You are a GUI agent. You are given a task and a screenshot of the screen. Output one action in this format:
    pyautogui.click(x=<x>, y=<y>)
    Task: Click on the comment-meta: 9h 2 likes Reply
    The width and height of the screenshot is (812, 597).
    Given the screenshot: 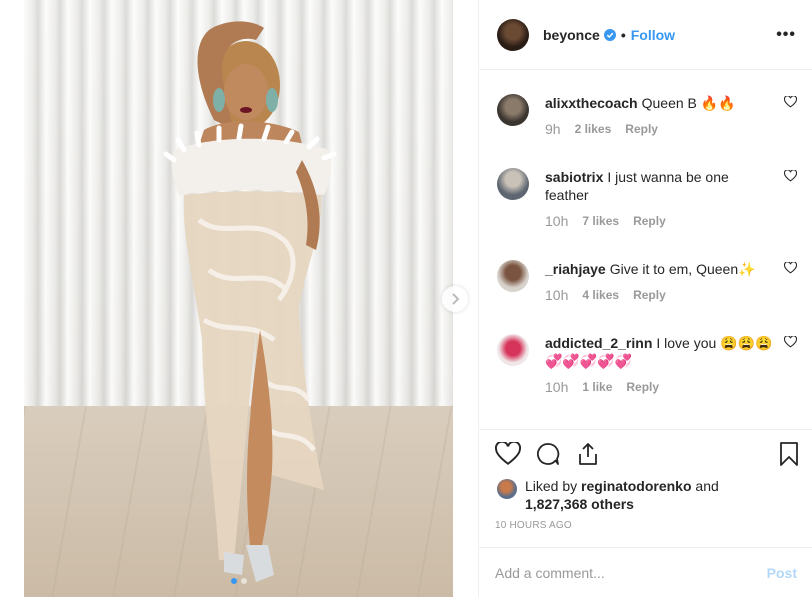 What is the action you would take?
    pyautogui.click(x=676, y=129)
    